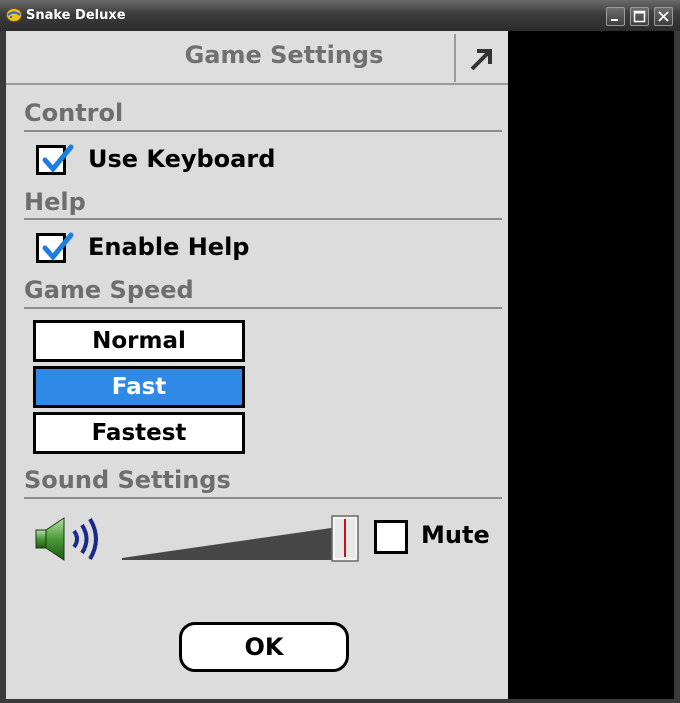 The width and height of the screenshot is (680, 703). Describe the element at coordinates (74, 113) in the screenshot. I see `section-control-heading: Control` at that location.